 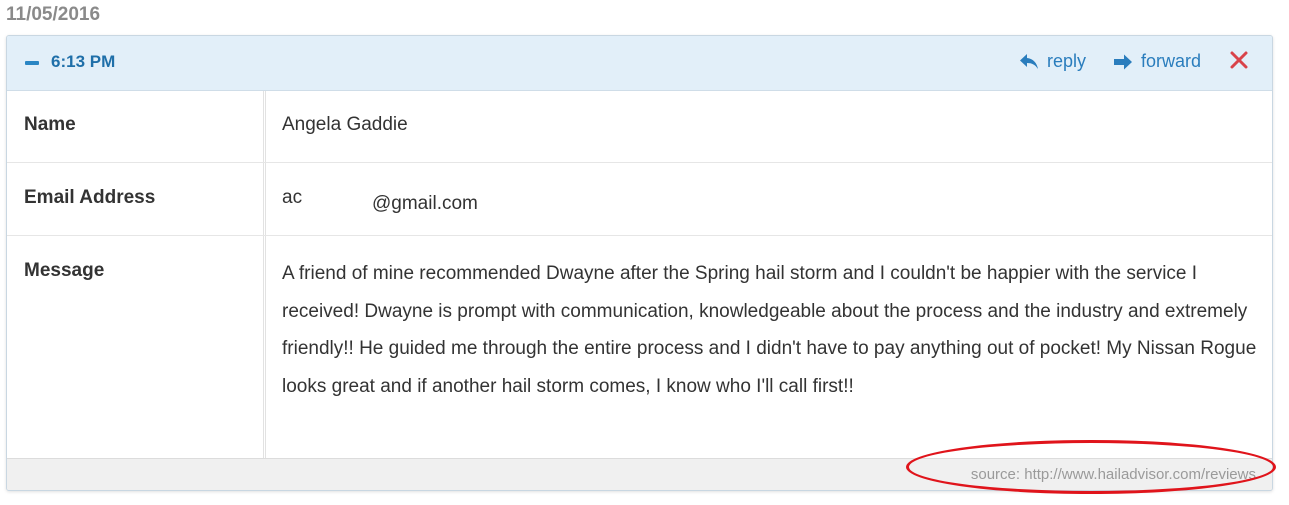 What do you see at coordinates (1029, 61) in the screenshot?
I see `reply-arrow-icon` at bounding box center [1029, 61].